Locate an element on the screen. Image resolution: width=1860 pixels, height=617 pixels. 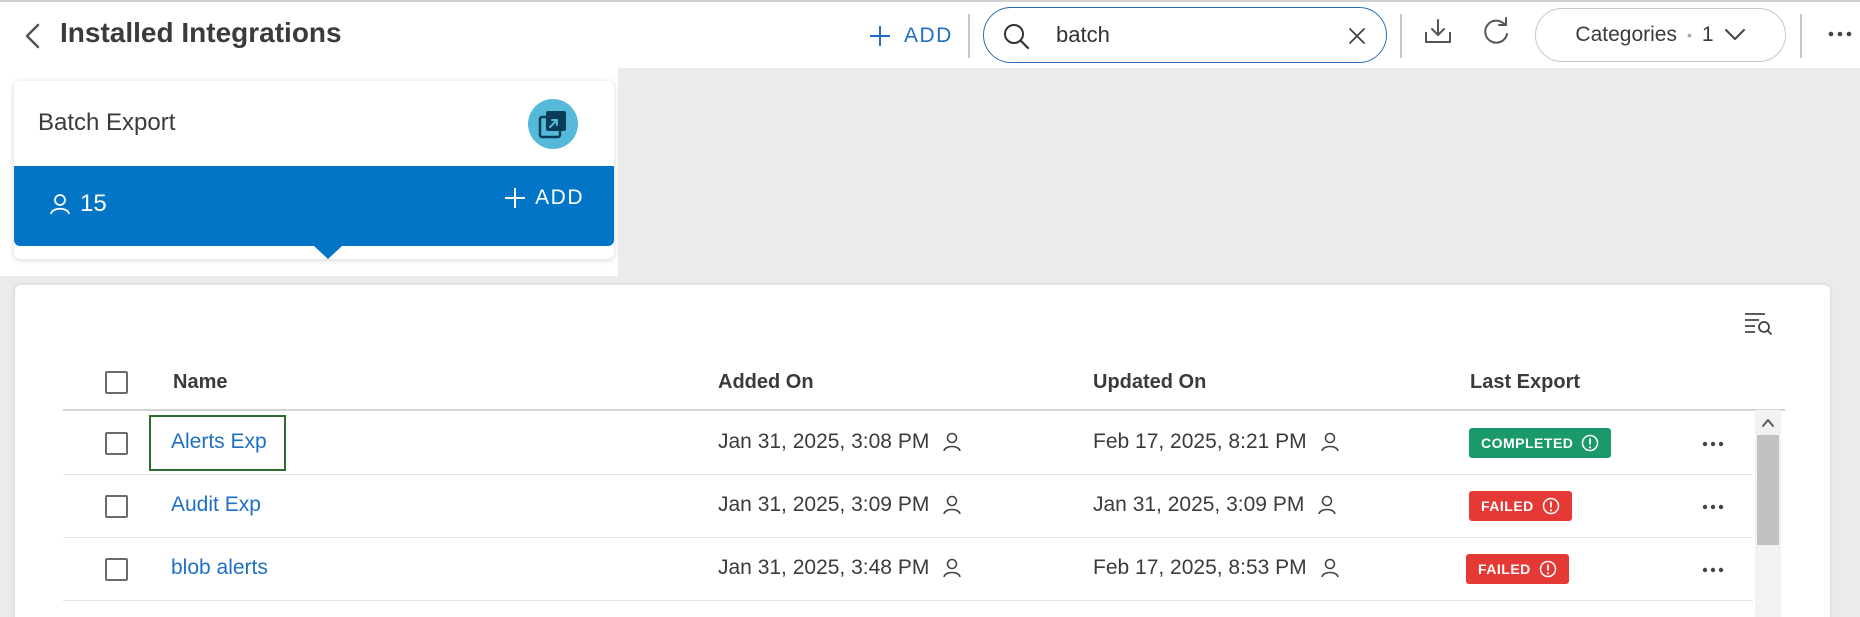
added-on-value: Jan 31, 2025, 3:08 PM is located at coordinates (824, 441).